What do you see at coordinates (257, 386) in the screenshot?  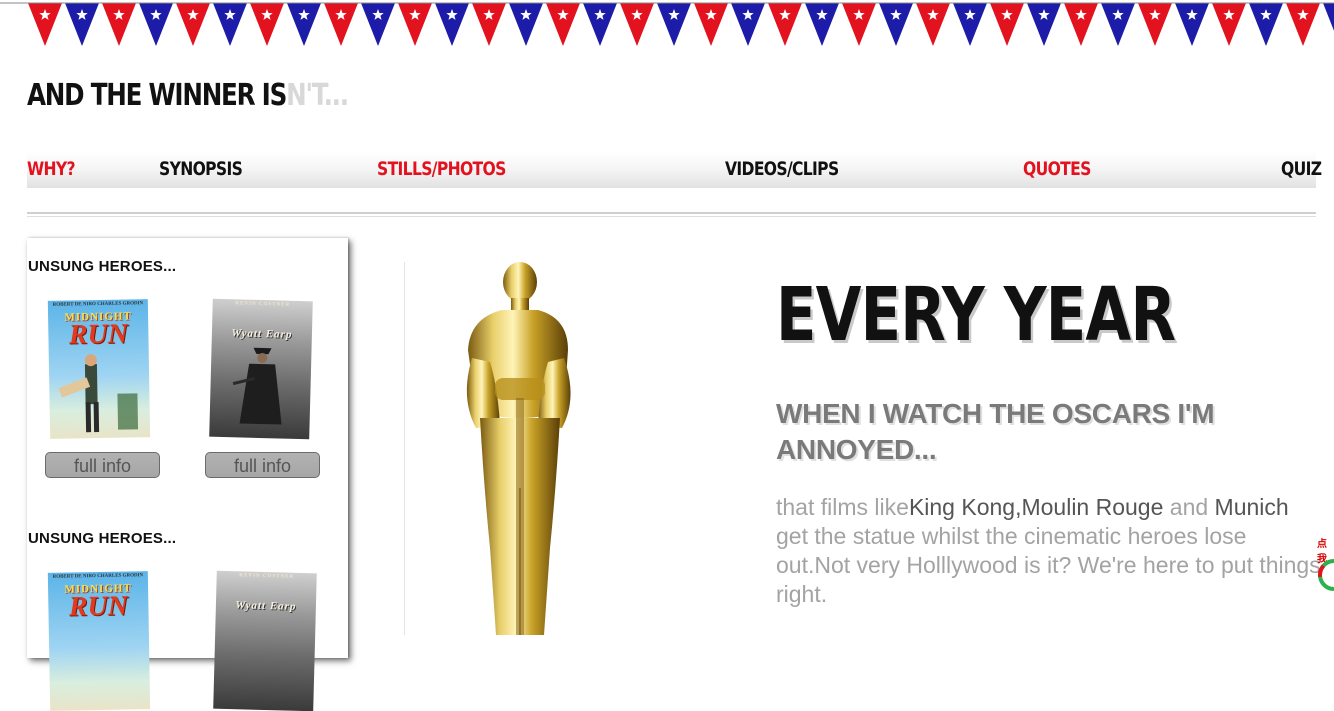 I see `poster-figure-icon` at bounding box center [257, 386].